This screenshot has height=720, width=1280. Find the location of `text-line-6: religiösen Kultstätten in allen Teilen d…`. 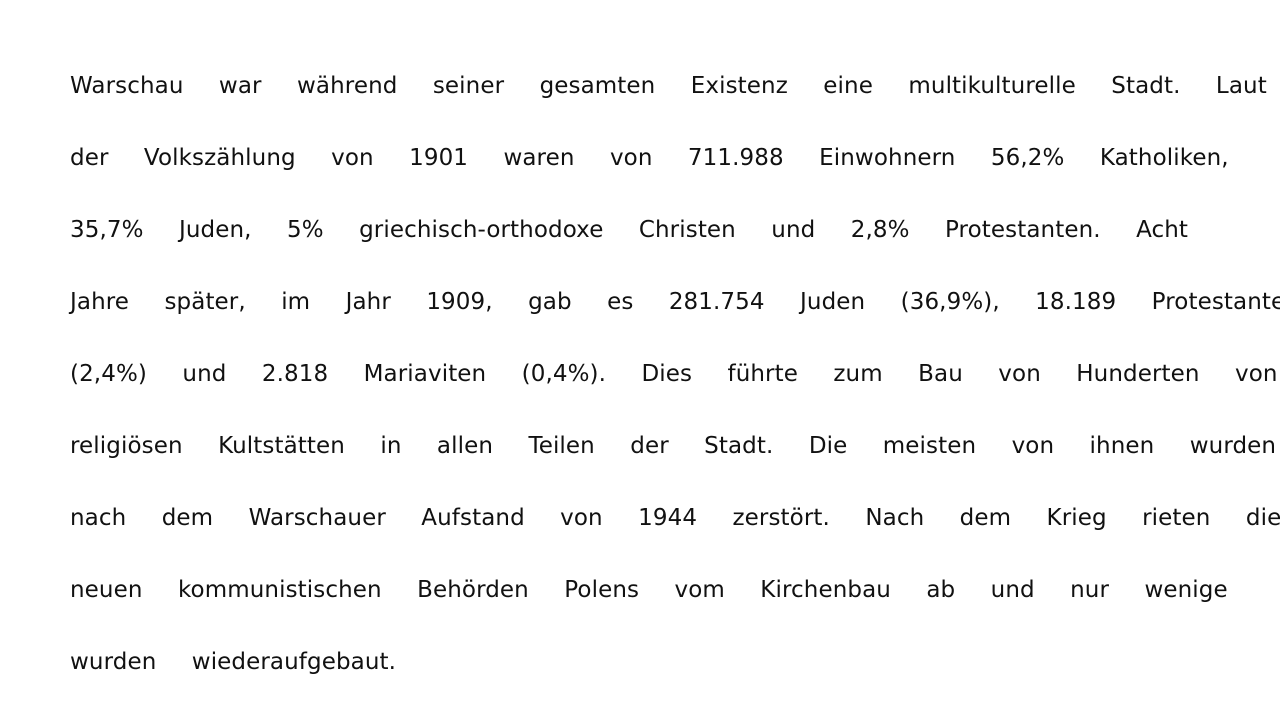

text-line-6: religiösen Kultstätten in allen Teilen d… is located at coordinates (673, 446).